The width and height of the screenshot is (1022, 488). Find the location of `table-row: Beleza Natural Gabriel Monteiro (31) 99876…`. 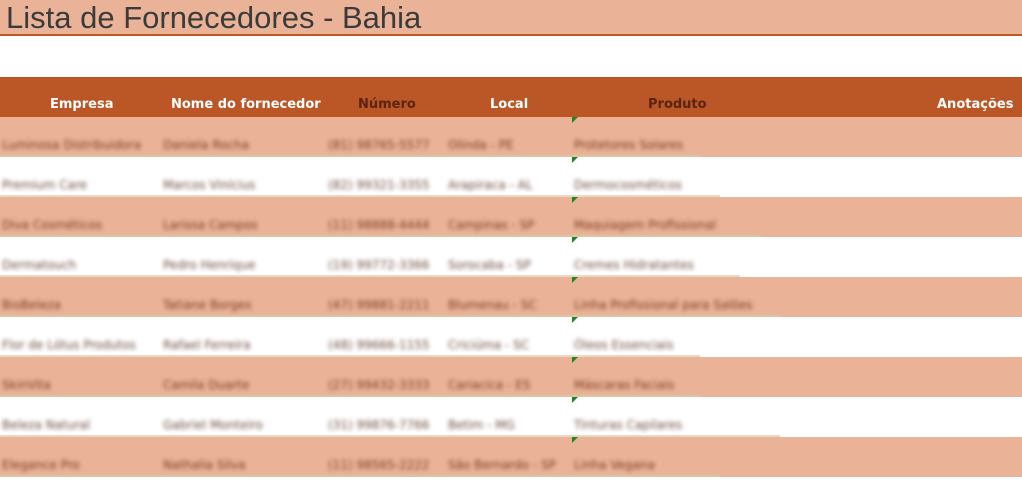

table-row: Beleza Natural Gabriel Monteiro (31) 99876… is located at coordinates (511, 417).